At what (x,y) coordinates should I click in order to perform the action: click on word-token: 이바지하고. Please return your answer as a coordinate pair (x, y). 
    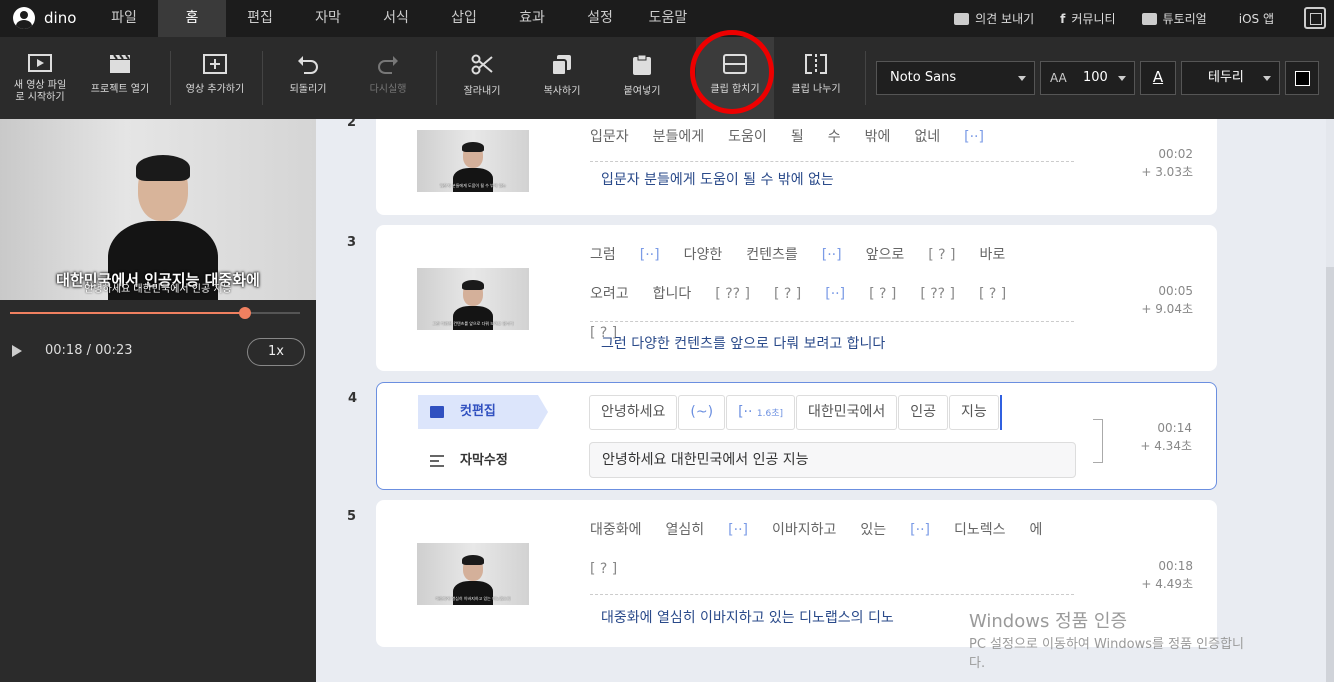
    Looking at the image, I should click on (804, 530).